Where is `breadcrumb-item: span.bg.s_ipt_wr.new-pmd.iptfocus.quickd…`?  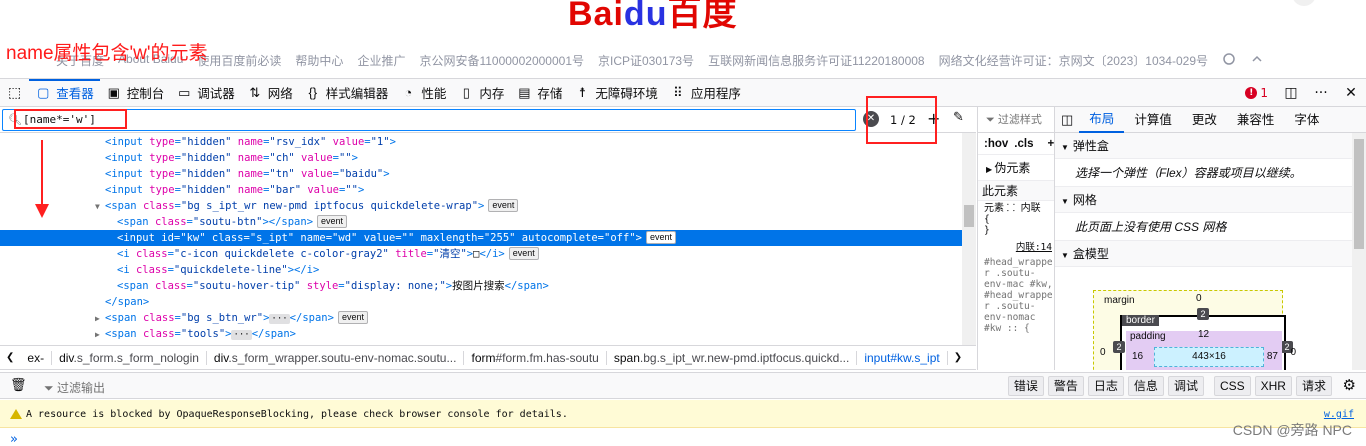 breadcrumb-item: span.bg.s_ipt_wr.new-pmd.iptfocus.quickd… is located at coordinates (732, 357).